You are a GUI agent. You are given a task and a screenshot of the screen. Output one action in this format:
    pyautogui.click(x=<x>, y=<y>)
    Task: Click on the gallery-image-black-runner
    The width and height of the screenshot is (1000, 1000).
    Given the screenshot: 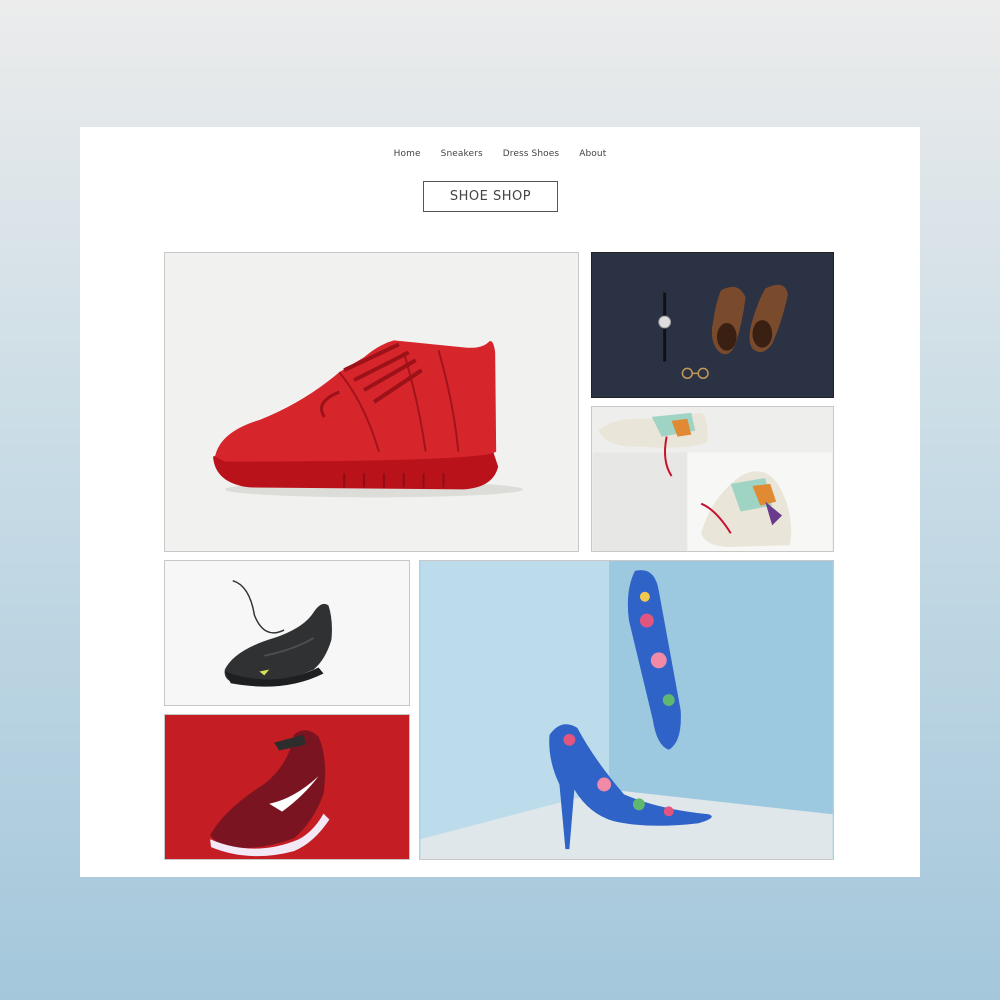 What is the action you would take?
    pyautogui.click(x=287, y=633)
    